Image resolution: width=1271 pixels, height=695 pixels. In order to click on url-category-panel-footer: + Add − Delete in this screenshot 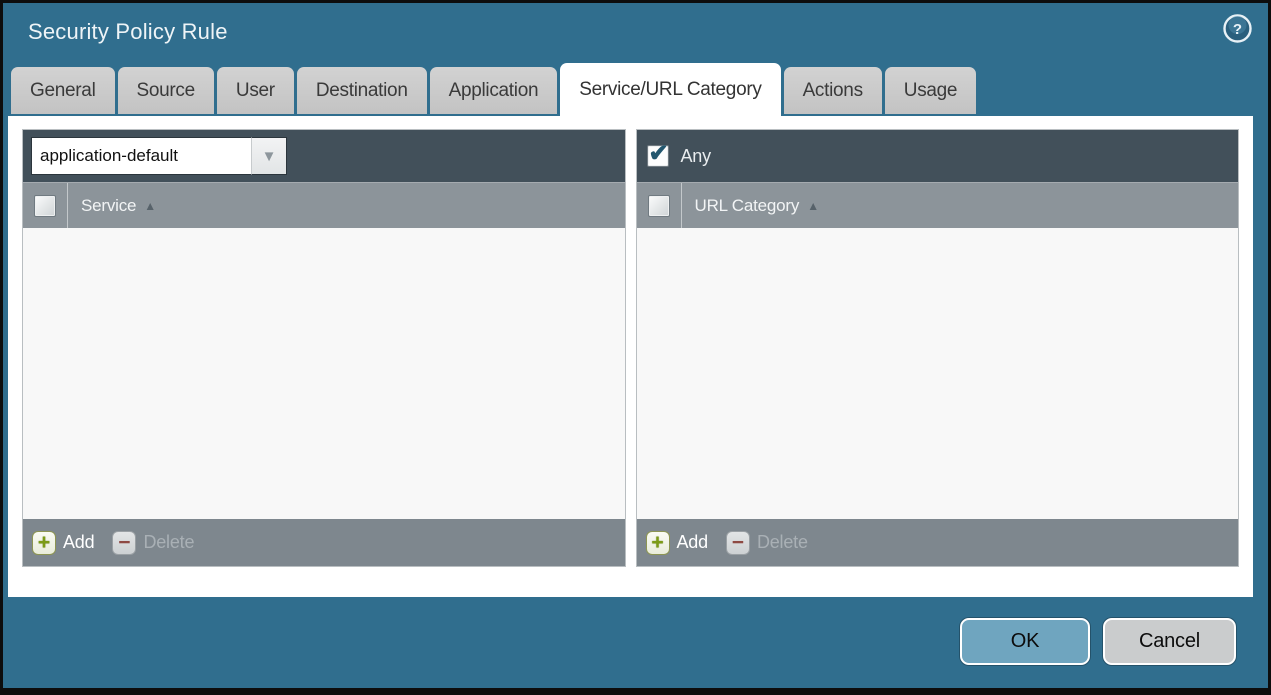, I will do `click(937, 542)`.